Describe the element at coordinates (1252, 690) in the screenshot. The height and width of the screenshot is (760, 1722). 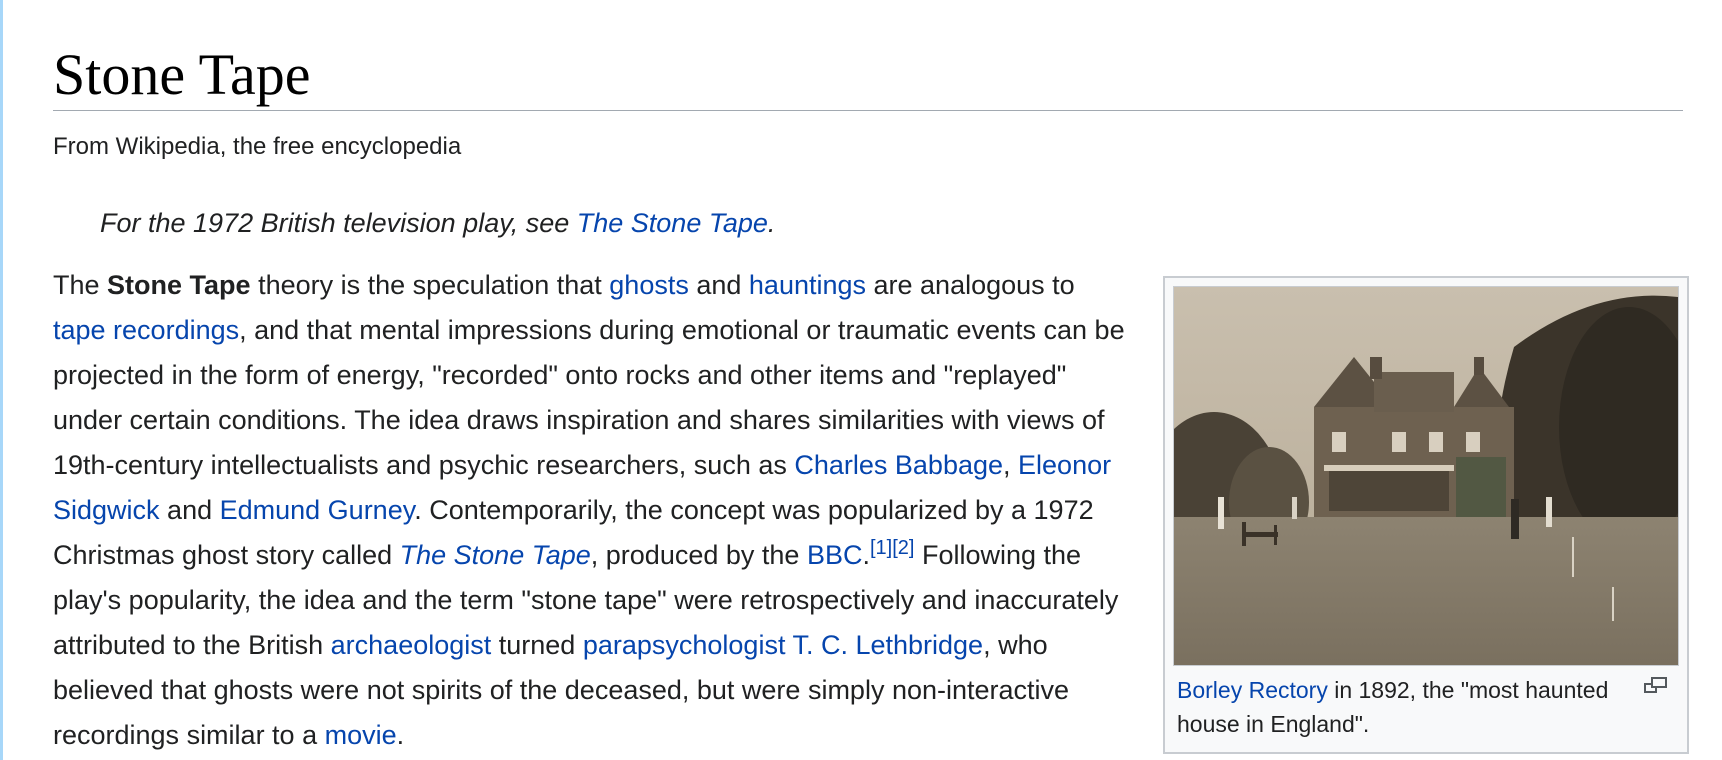
I see `caption-link-borley-rectory: Borley Rectory` at that location.